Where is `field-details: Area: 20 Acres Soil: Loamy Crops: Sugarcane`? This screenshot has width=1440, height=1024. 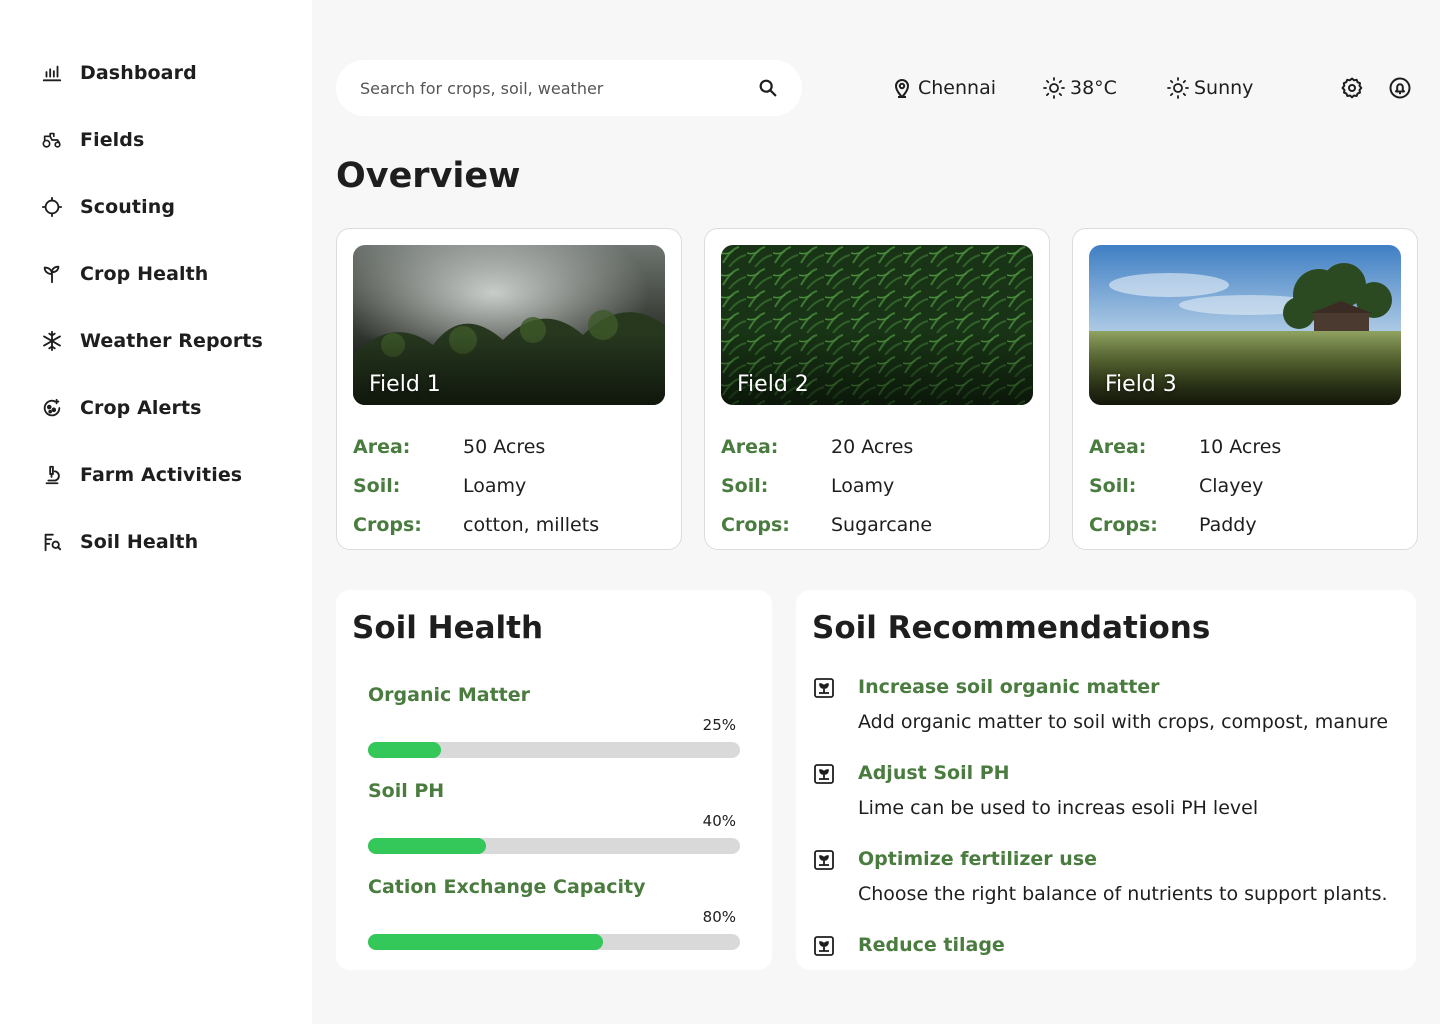
field-details: Area: 20 Acres Soil: Loamy Crops: Sugarcane is located at coordinates (826, 485).